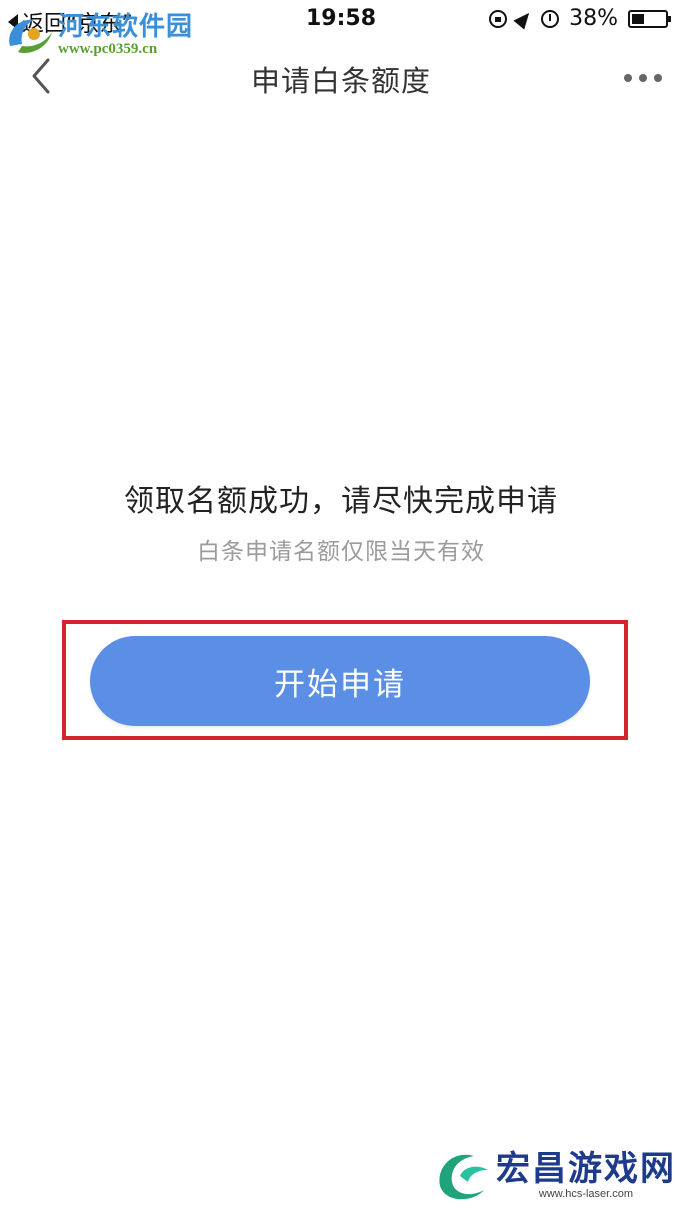 The height and width of the screenshot is (1212, 682). I want to click on location-arrow-icon, so click(524, 18).